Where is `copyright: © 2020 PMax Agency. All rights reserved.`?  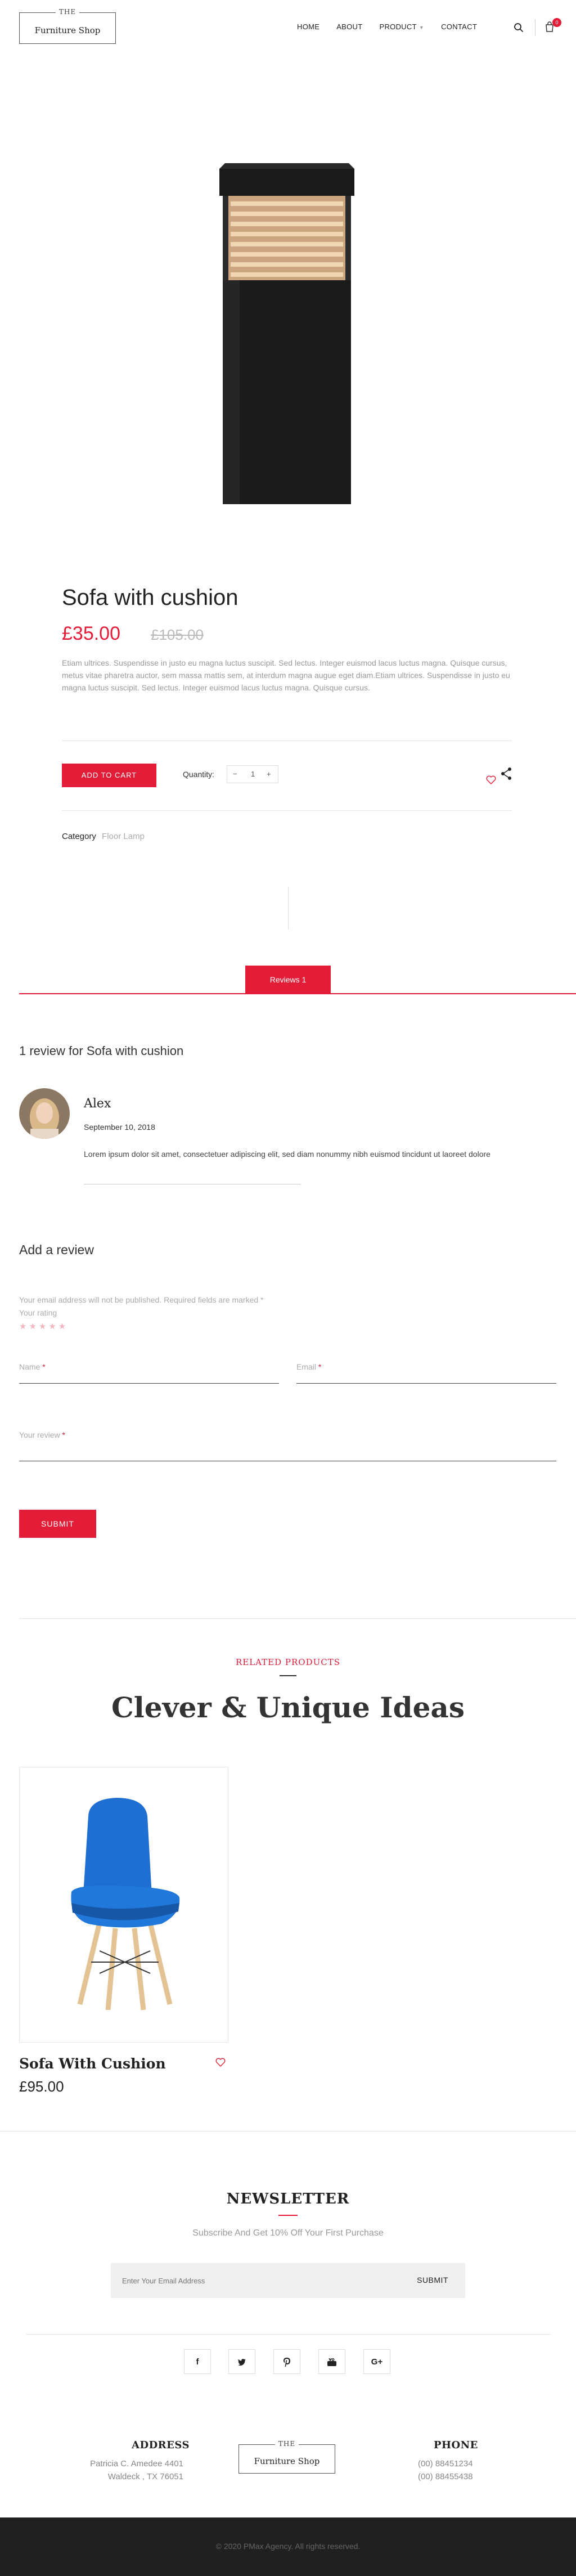
copyright: © 2020 PMax Agency. All rights reserved. is located at coordinates (288, 2546).